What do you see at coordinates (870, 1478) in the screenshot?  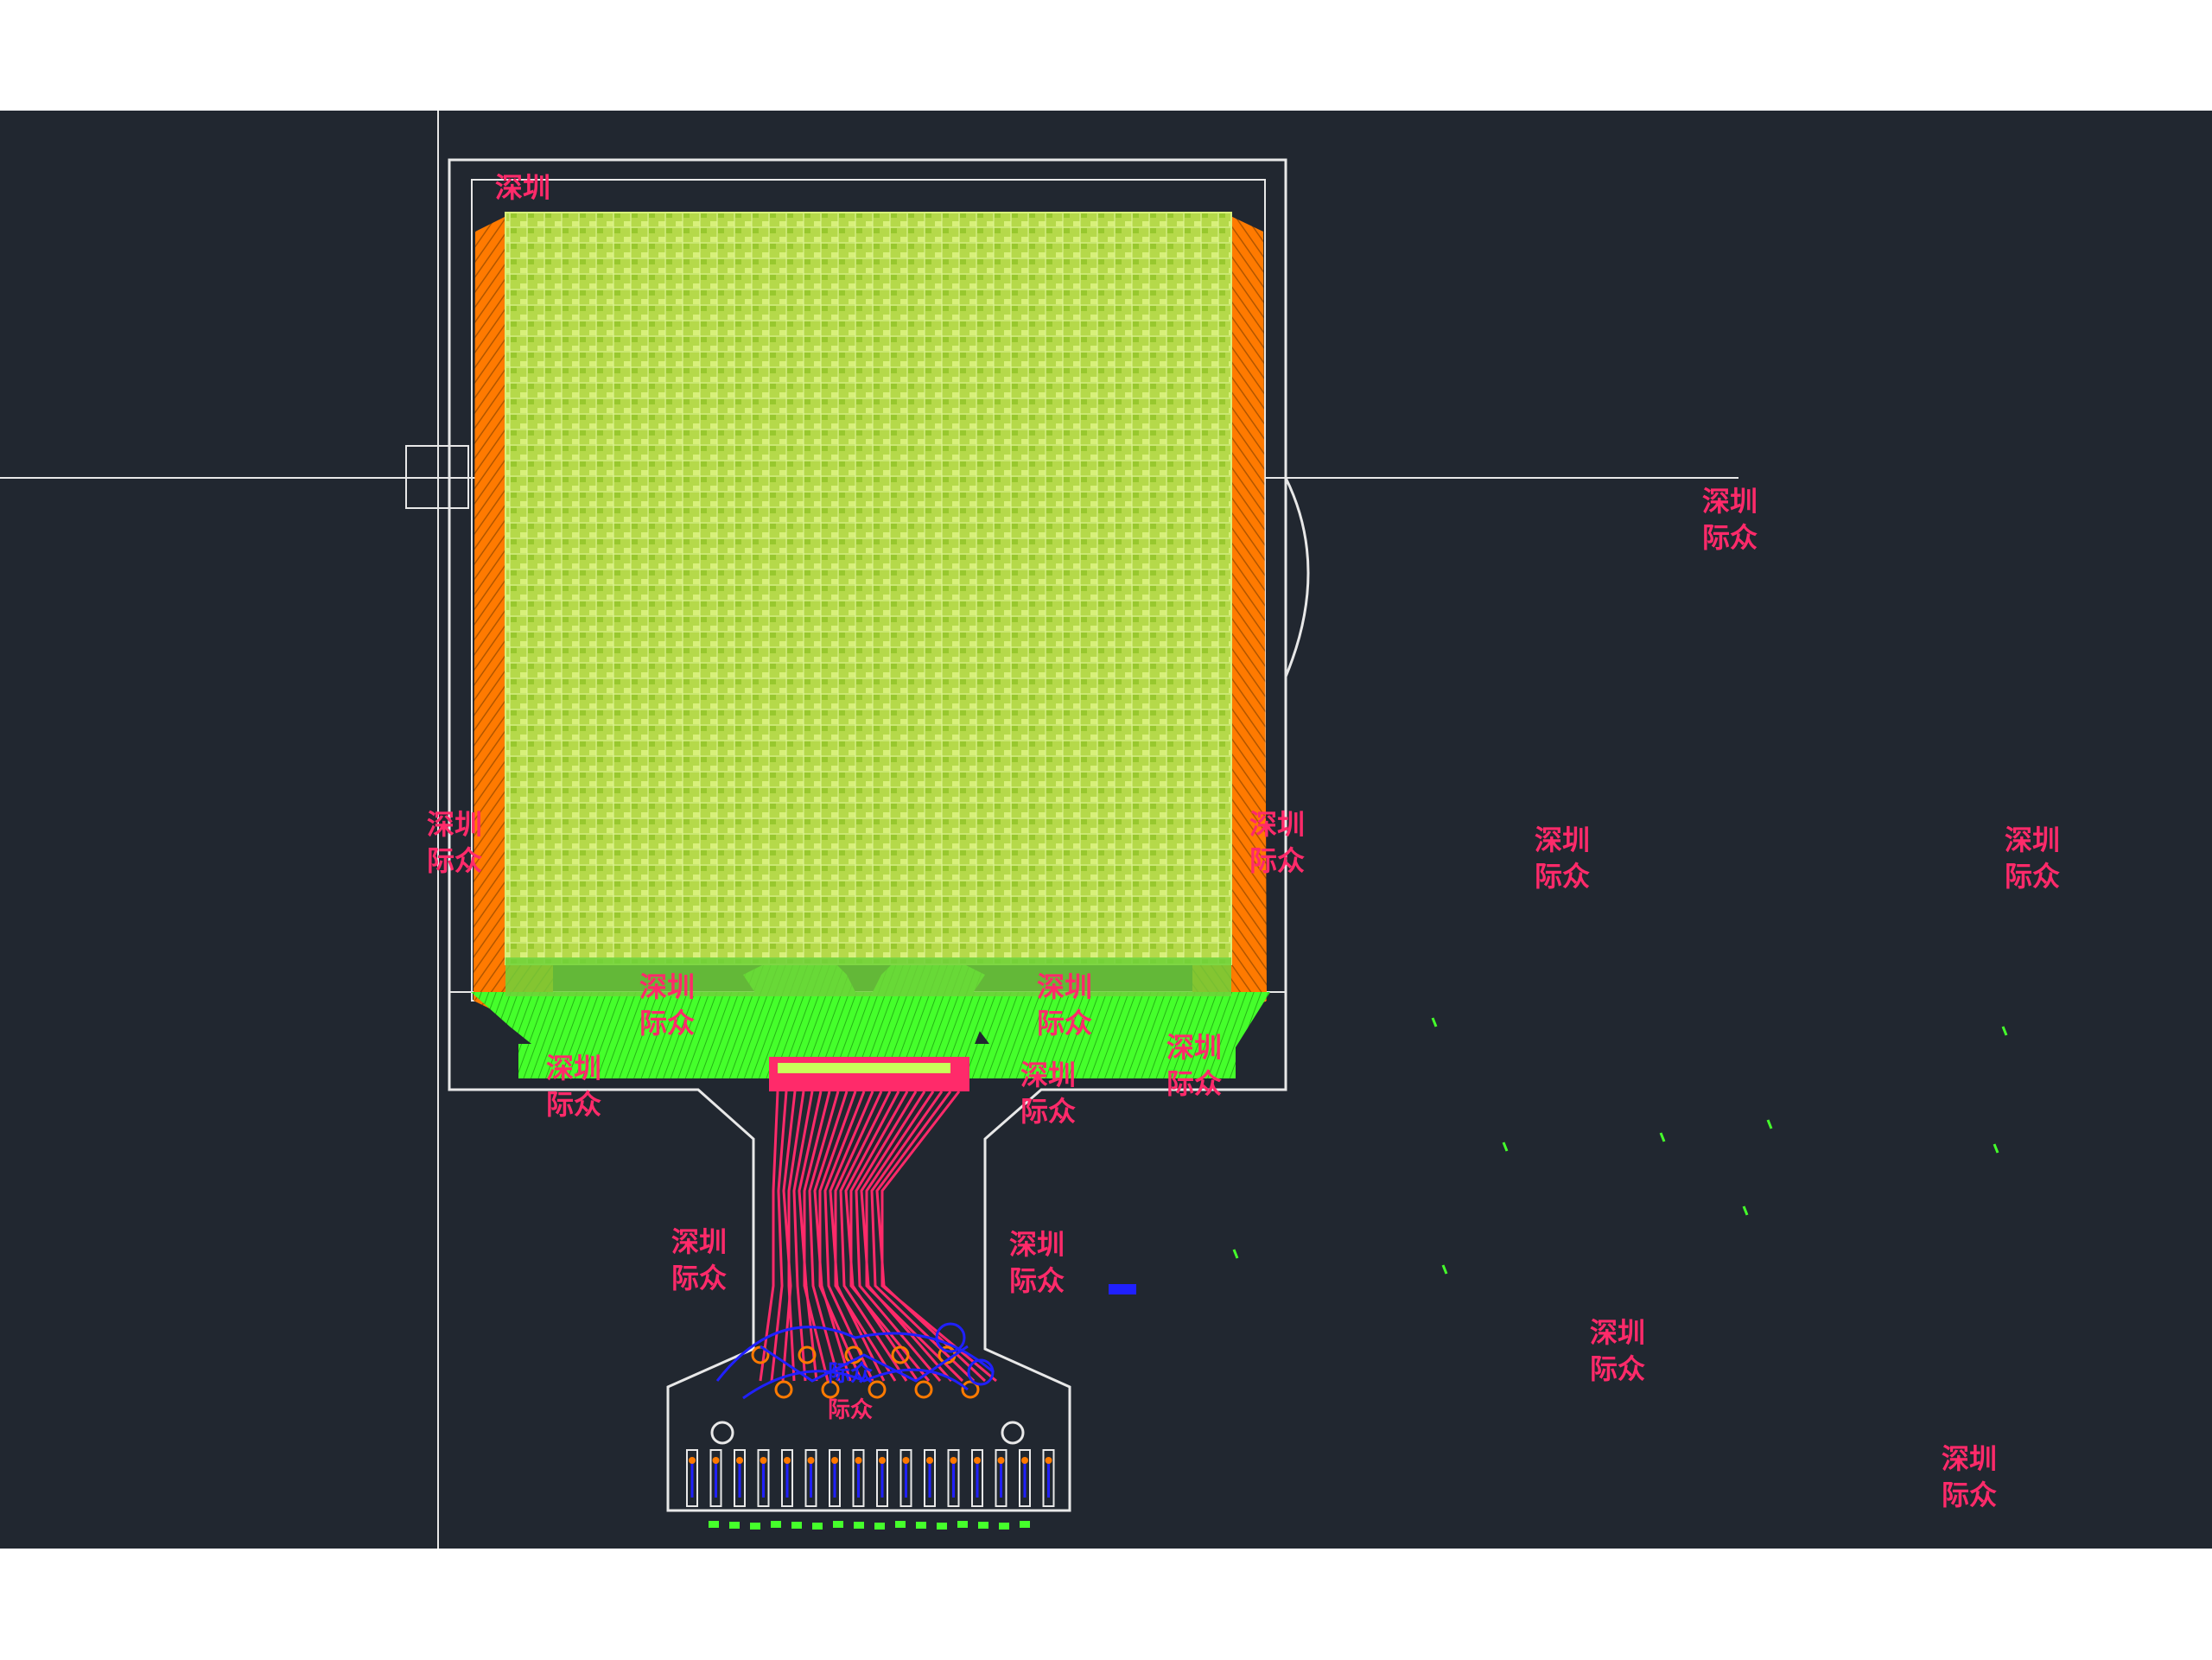 I see `connector-finger-group` at bounding box center [870, 1478].